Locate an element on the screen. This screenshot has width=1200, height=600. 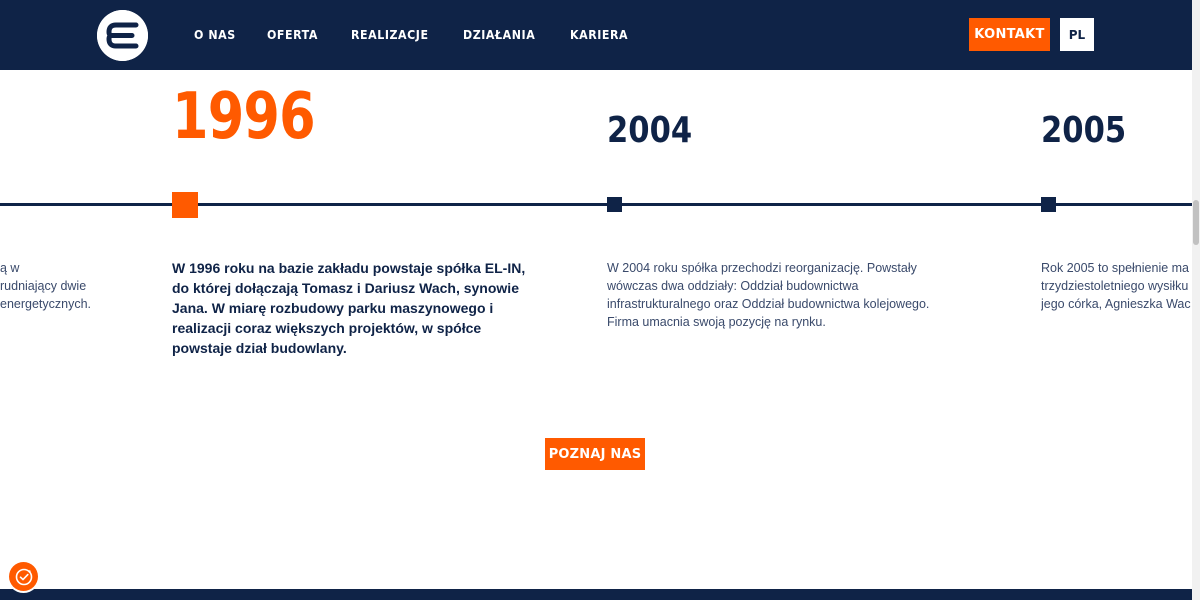
nav-item-oferta: OFERTA is located at coordinates (292, 35).